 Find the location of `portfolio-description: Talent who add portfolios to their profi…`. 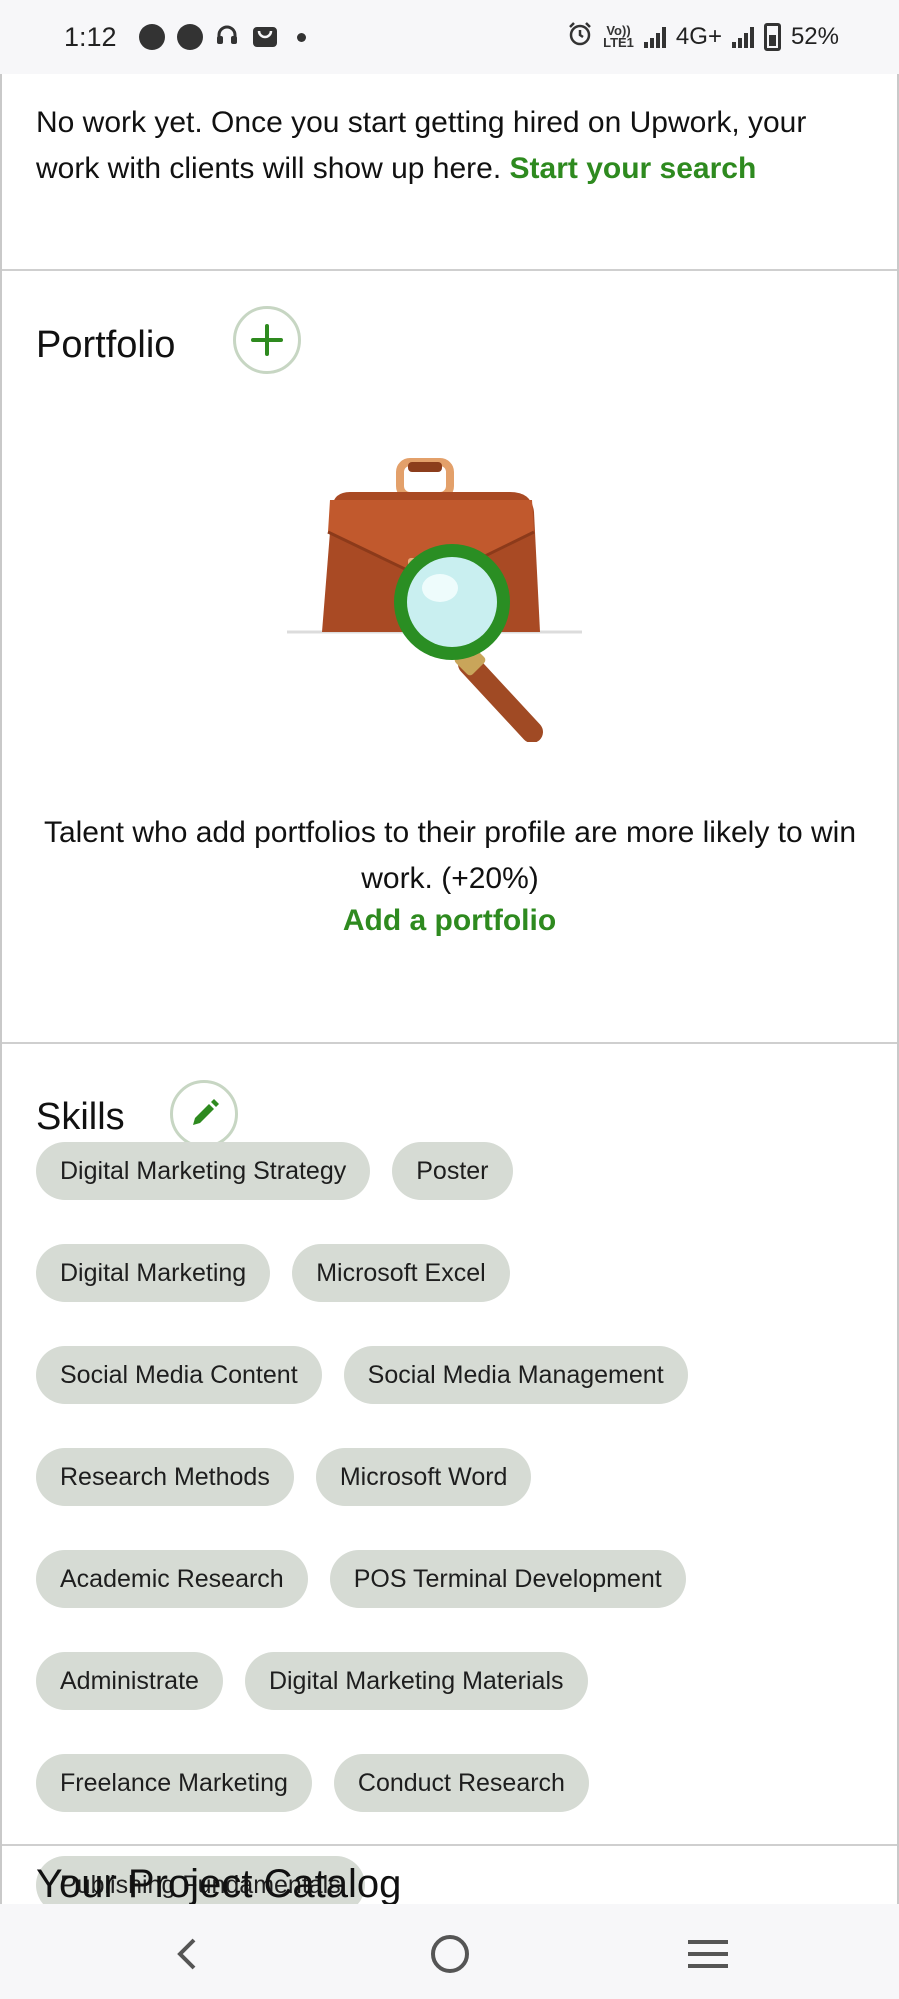

portfolio-description: Talent who add portfolios to their profi… is located at coordinates (450, 855).